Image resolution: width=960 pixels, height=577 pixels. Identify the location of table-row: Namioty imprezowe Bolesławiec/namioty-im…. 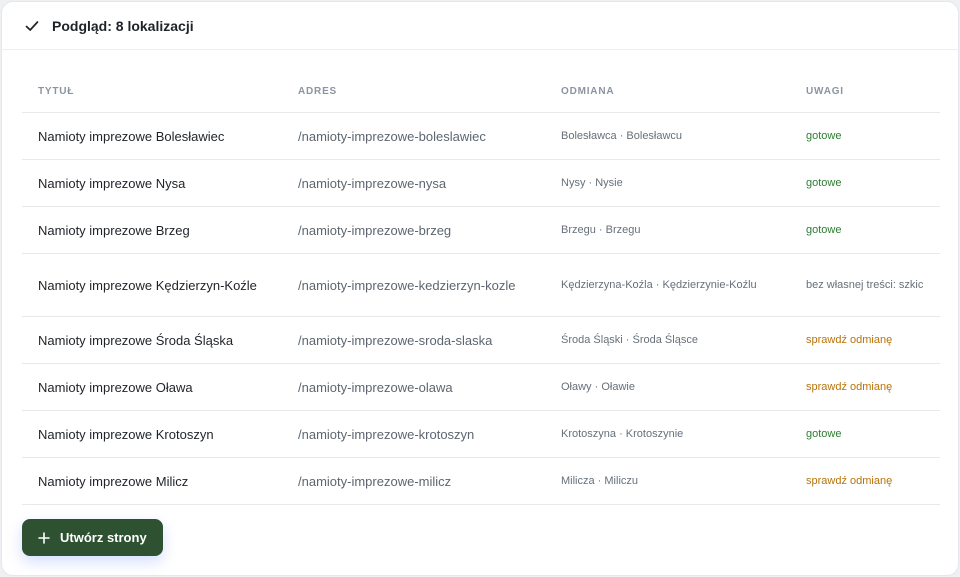
(481, 136).